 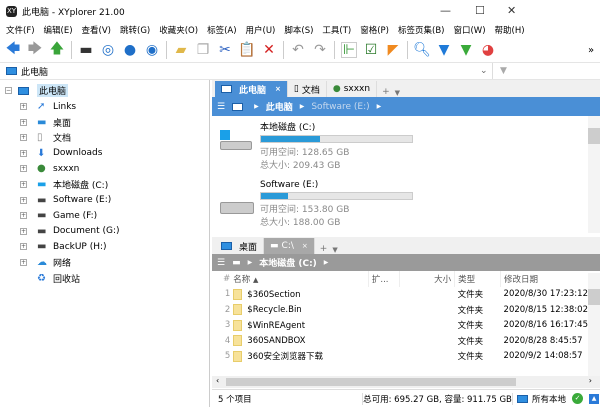 I want to click on menu-file: 文件(F), so click(x=20, y=30).